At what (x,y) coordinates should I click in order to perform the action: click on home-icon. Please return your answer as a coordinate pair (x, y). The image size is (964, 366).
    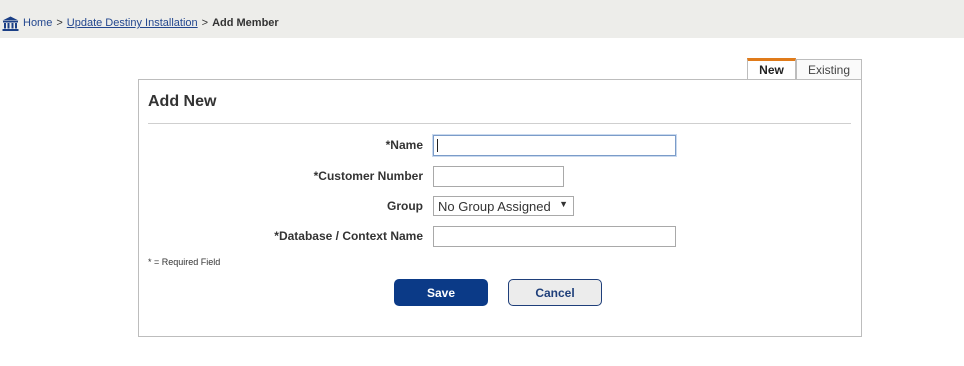
    Looking at the image, I should click on (10, 23).